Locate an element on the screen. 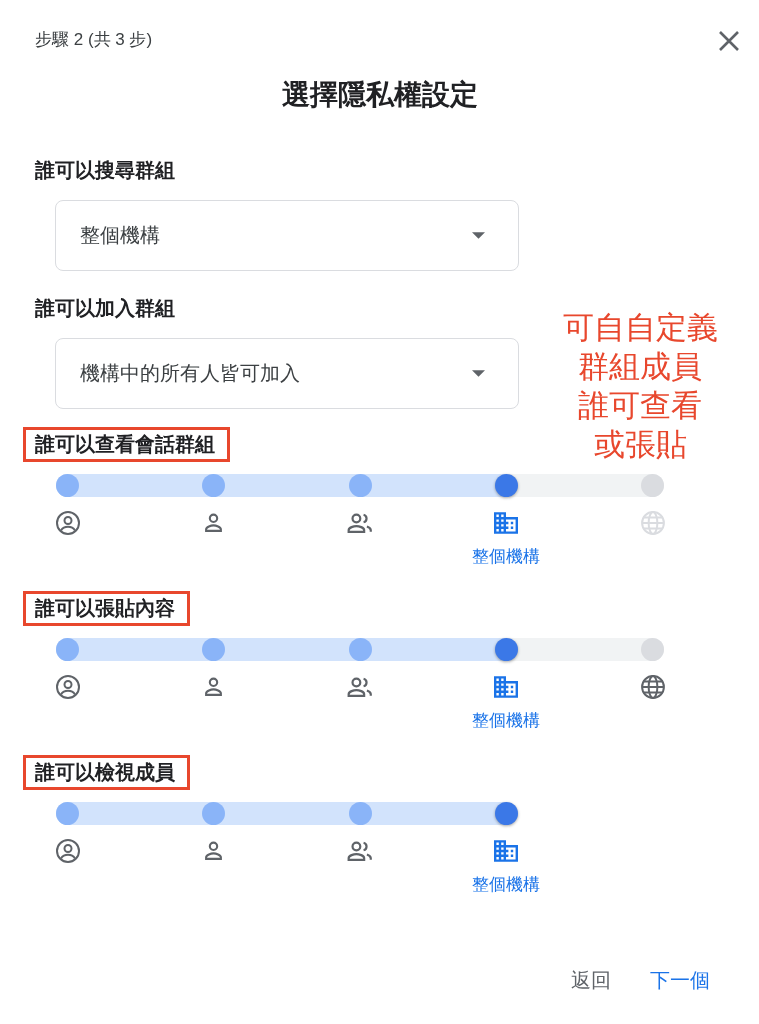 The height and width of the screenshot is (1024, 759). step-indicator: 步驟 2 (共 3 步) is located at coordinates (94, 40).